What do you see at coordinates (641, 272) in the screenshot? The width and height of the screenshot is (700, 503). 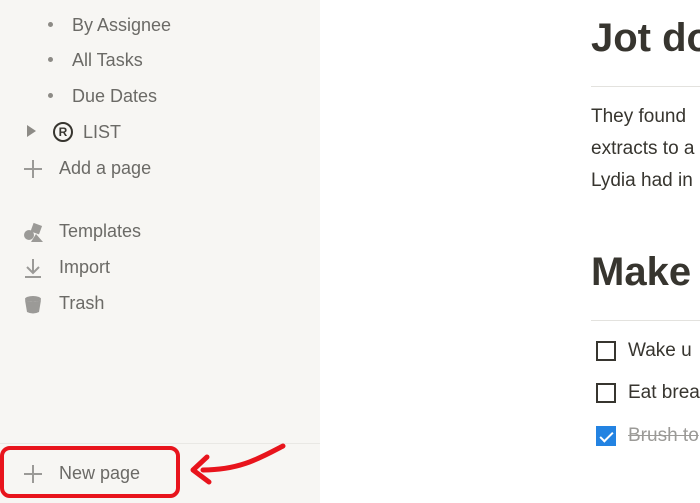 I see `heading-2: Make` at bounding box center [641, 272].